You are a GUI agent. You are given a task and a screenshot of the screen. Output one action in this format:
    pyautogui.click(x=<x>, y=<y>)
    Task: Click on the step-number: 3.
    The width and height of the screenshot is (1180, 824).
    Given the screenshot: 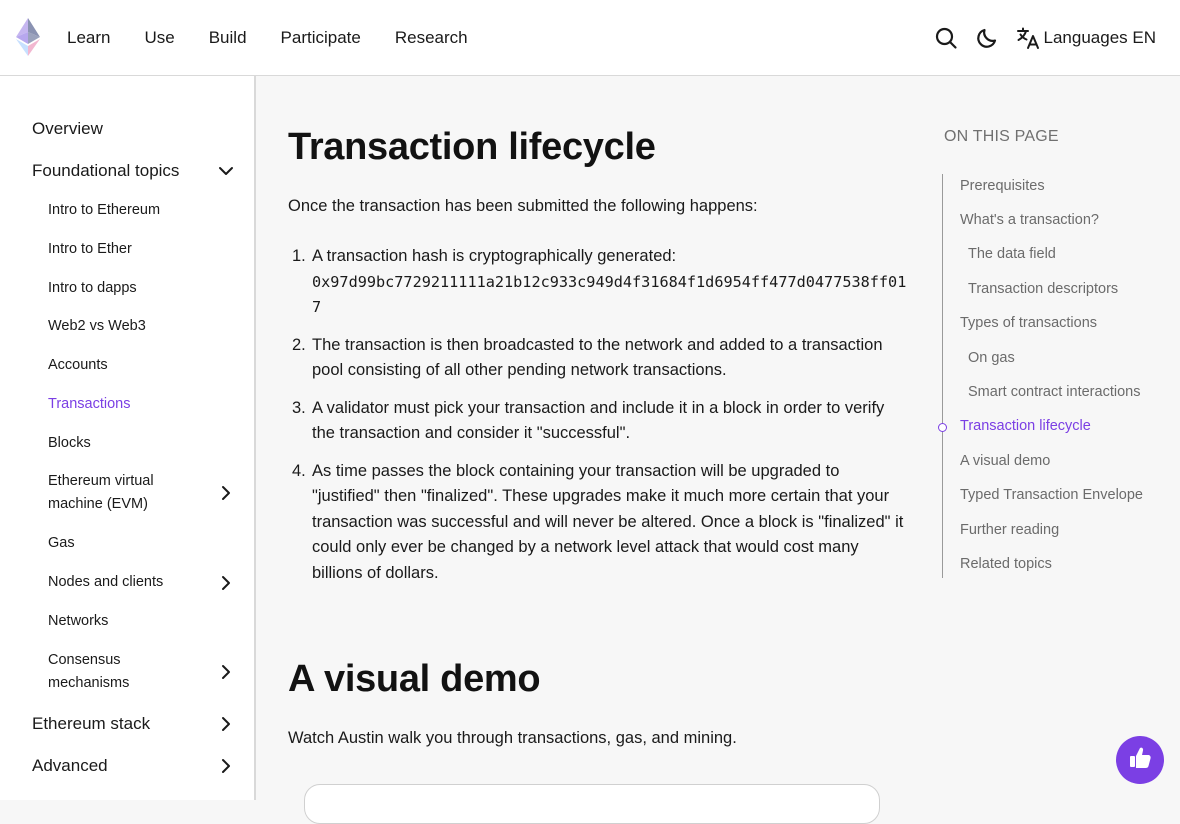 What is the action you would take?
    pyautogui.click(x=299, y=407)
    